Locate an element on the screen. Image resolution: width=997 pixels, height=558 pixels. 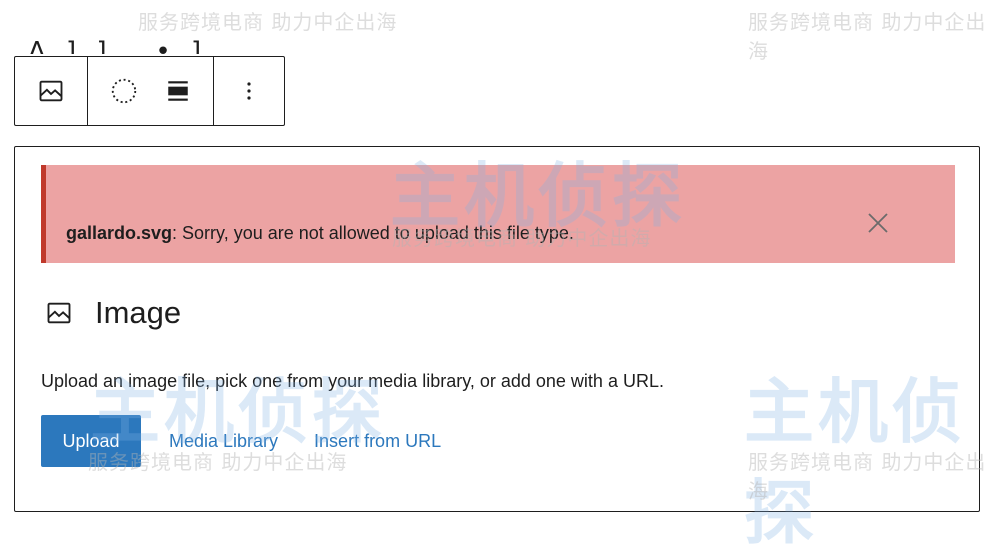
insert-from-url-button: Insert from URL is located at coordinates (377, 441).